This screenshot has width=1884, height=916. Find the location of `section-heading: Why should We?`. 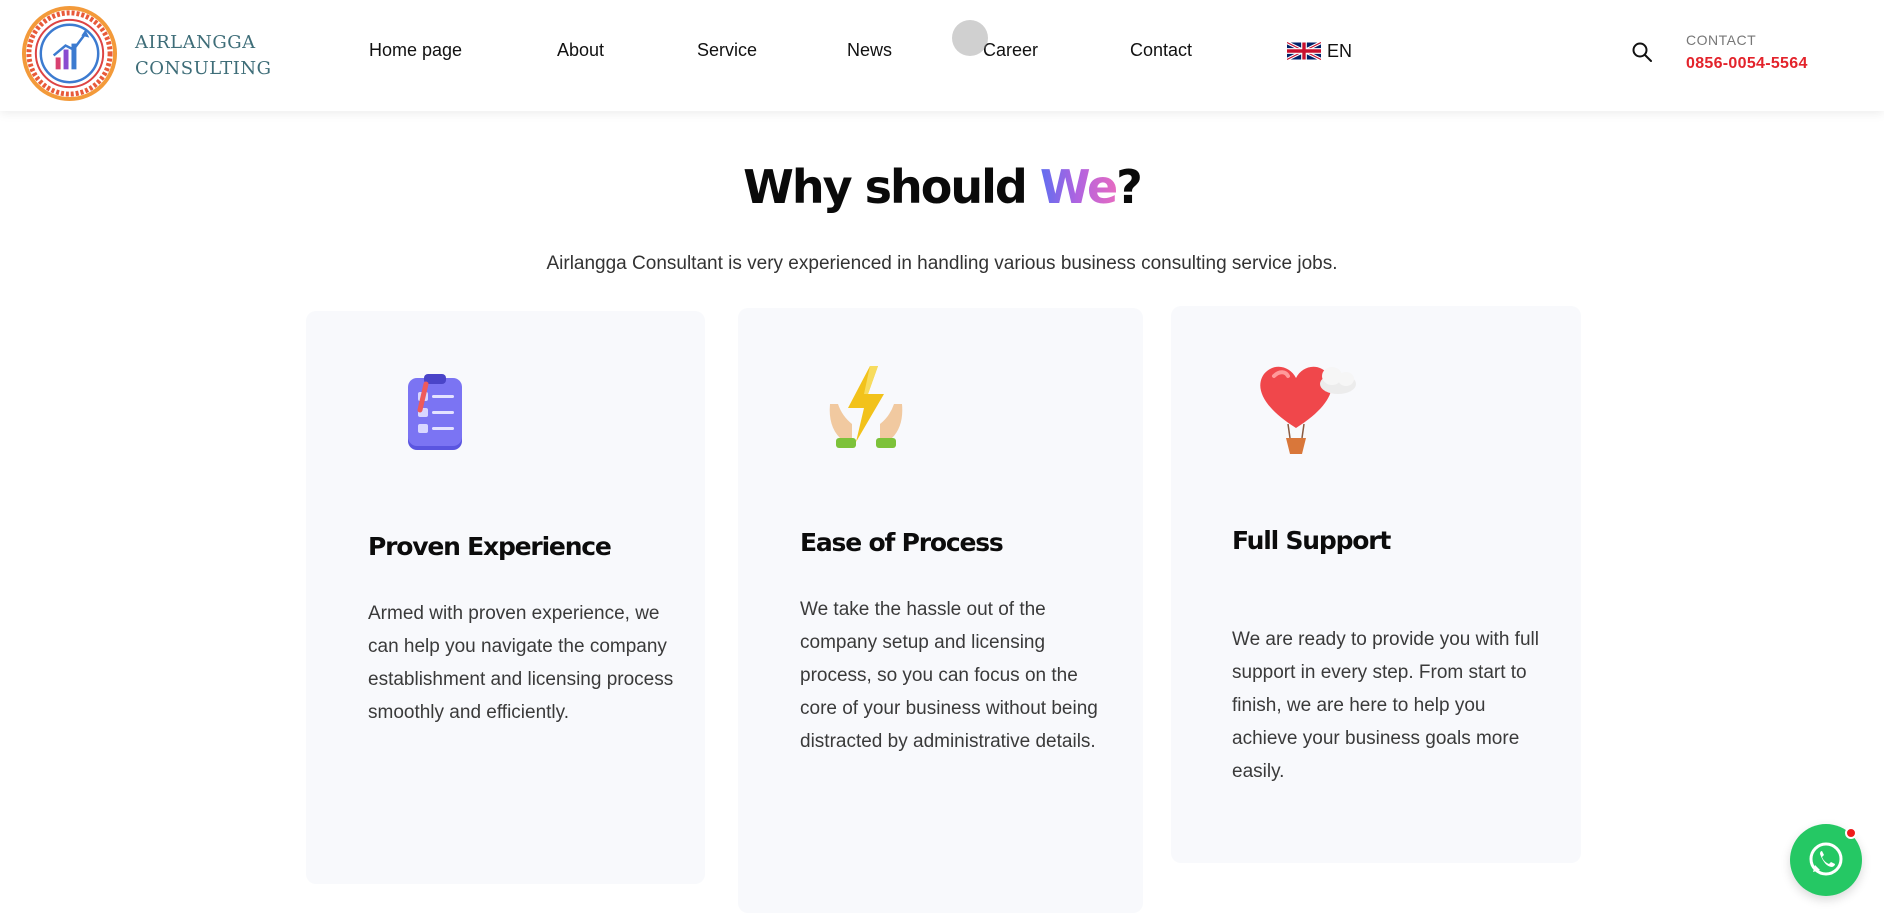

section-heading: Why should We? is located at coordinates (942, 187).